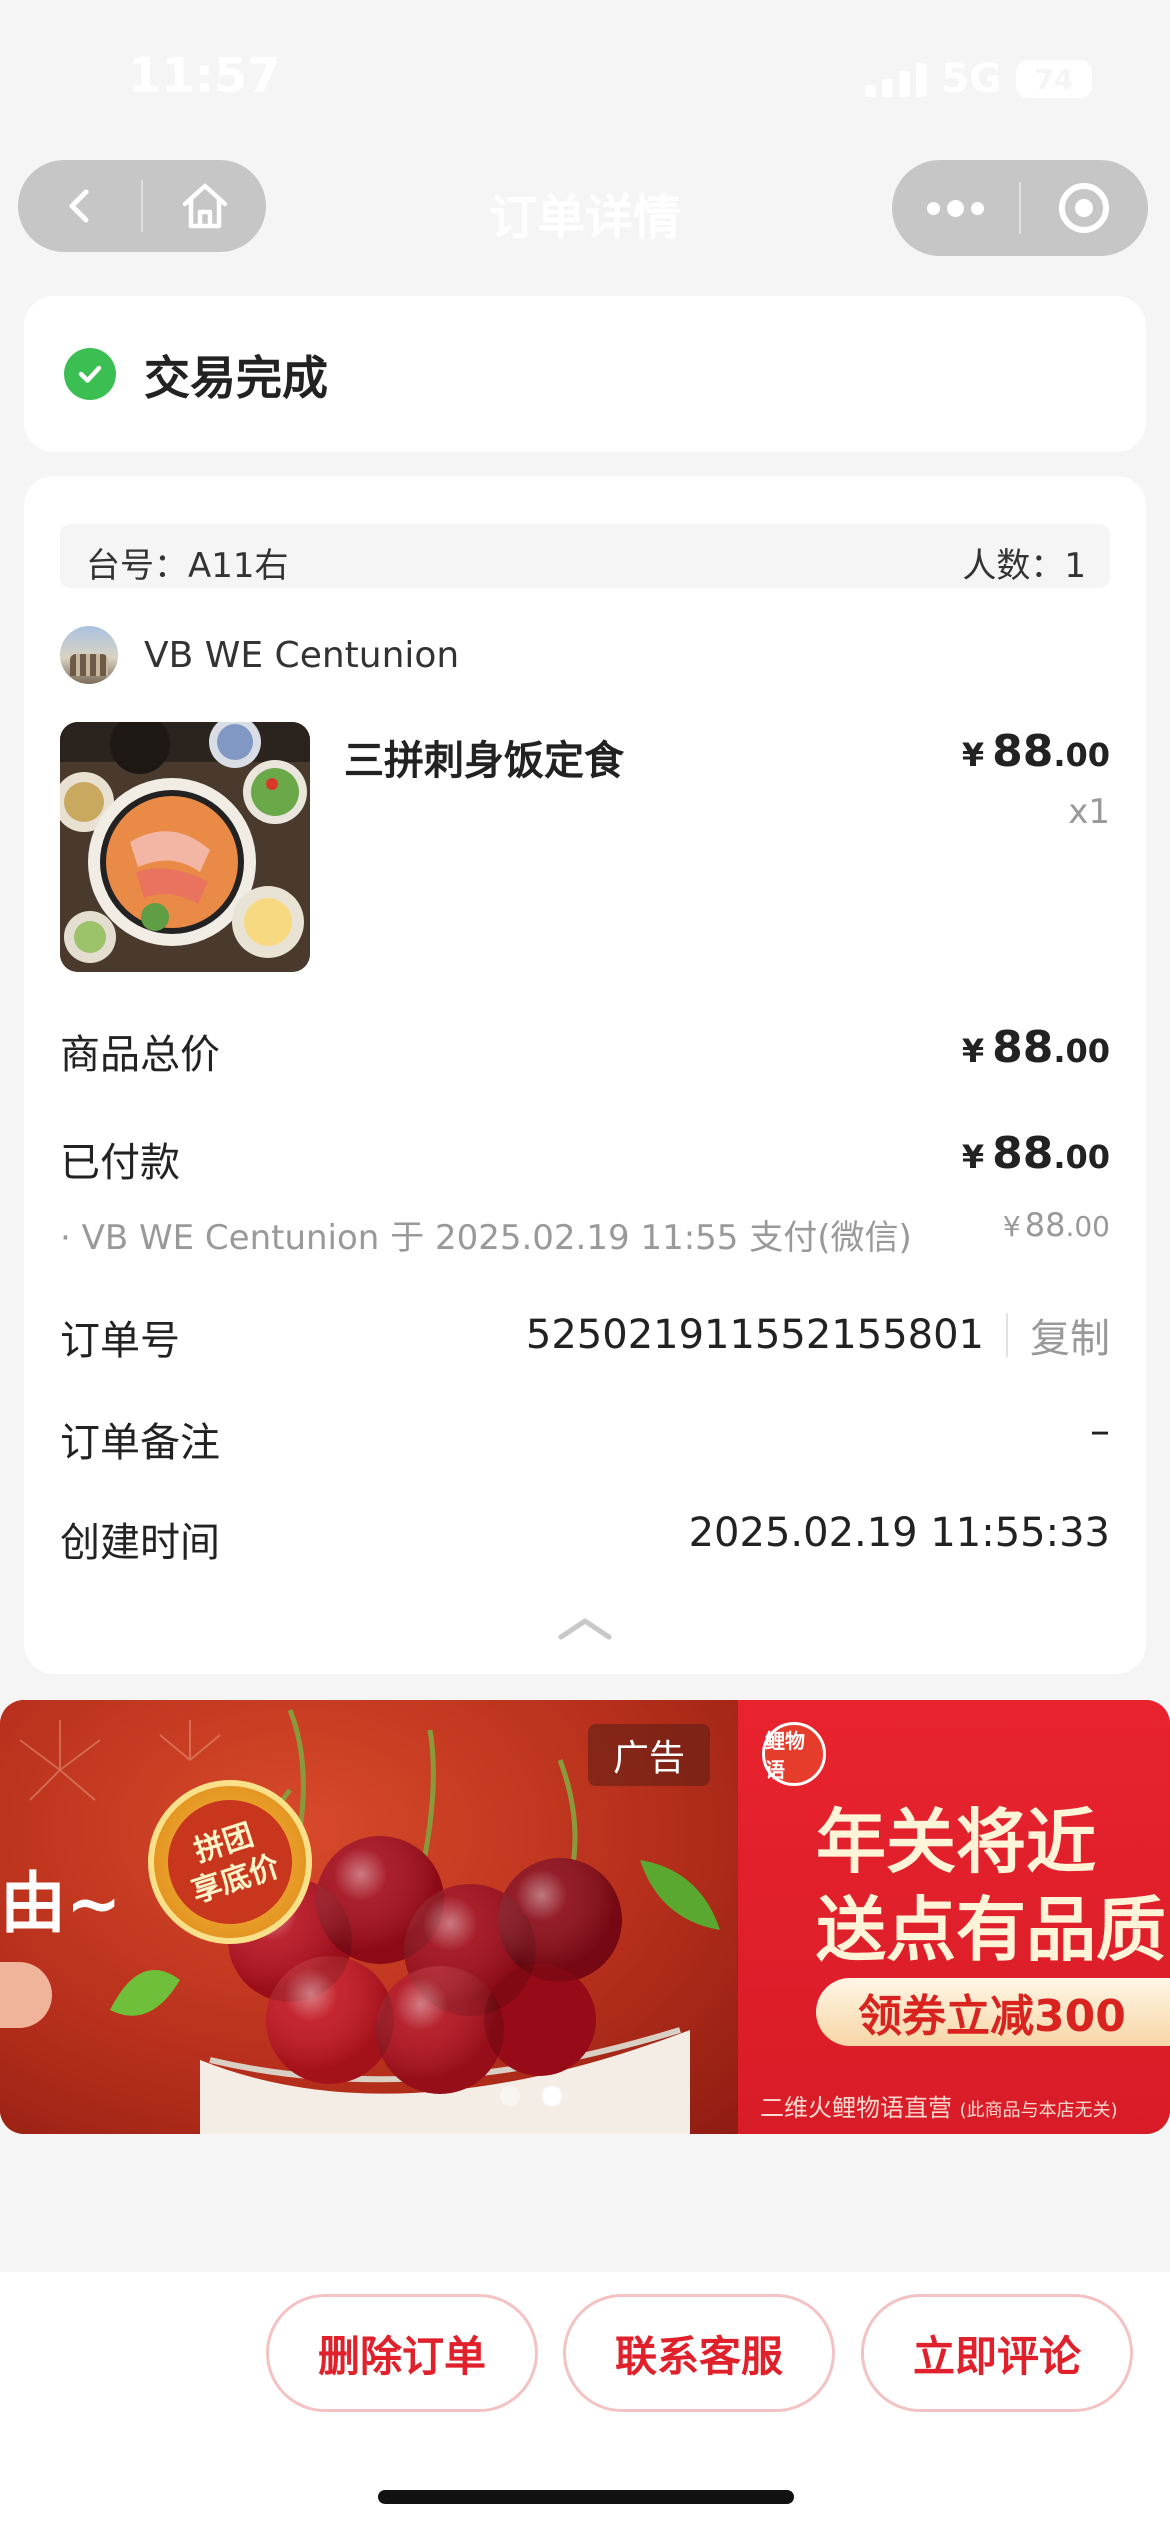 This screenshot has width=1170, height=2532. I want to click on copy-divider, so click(1007, 1335).